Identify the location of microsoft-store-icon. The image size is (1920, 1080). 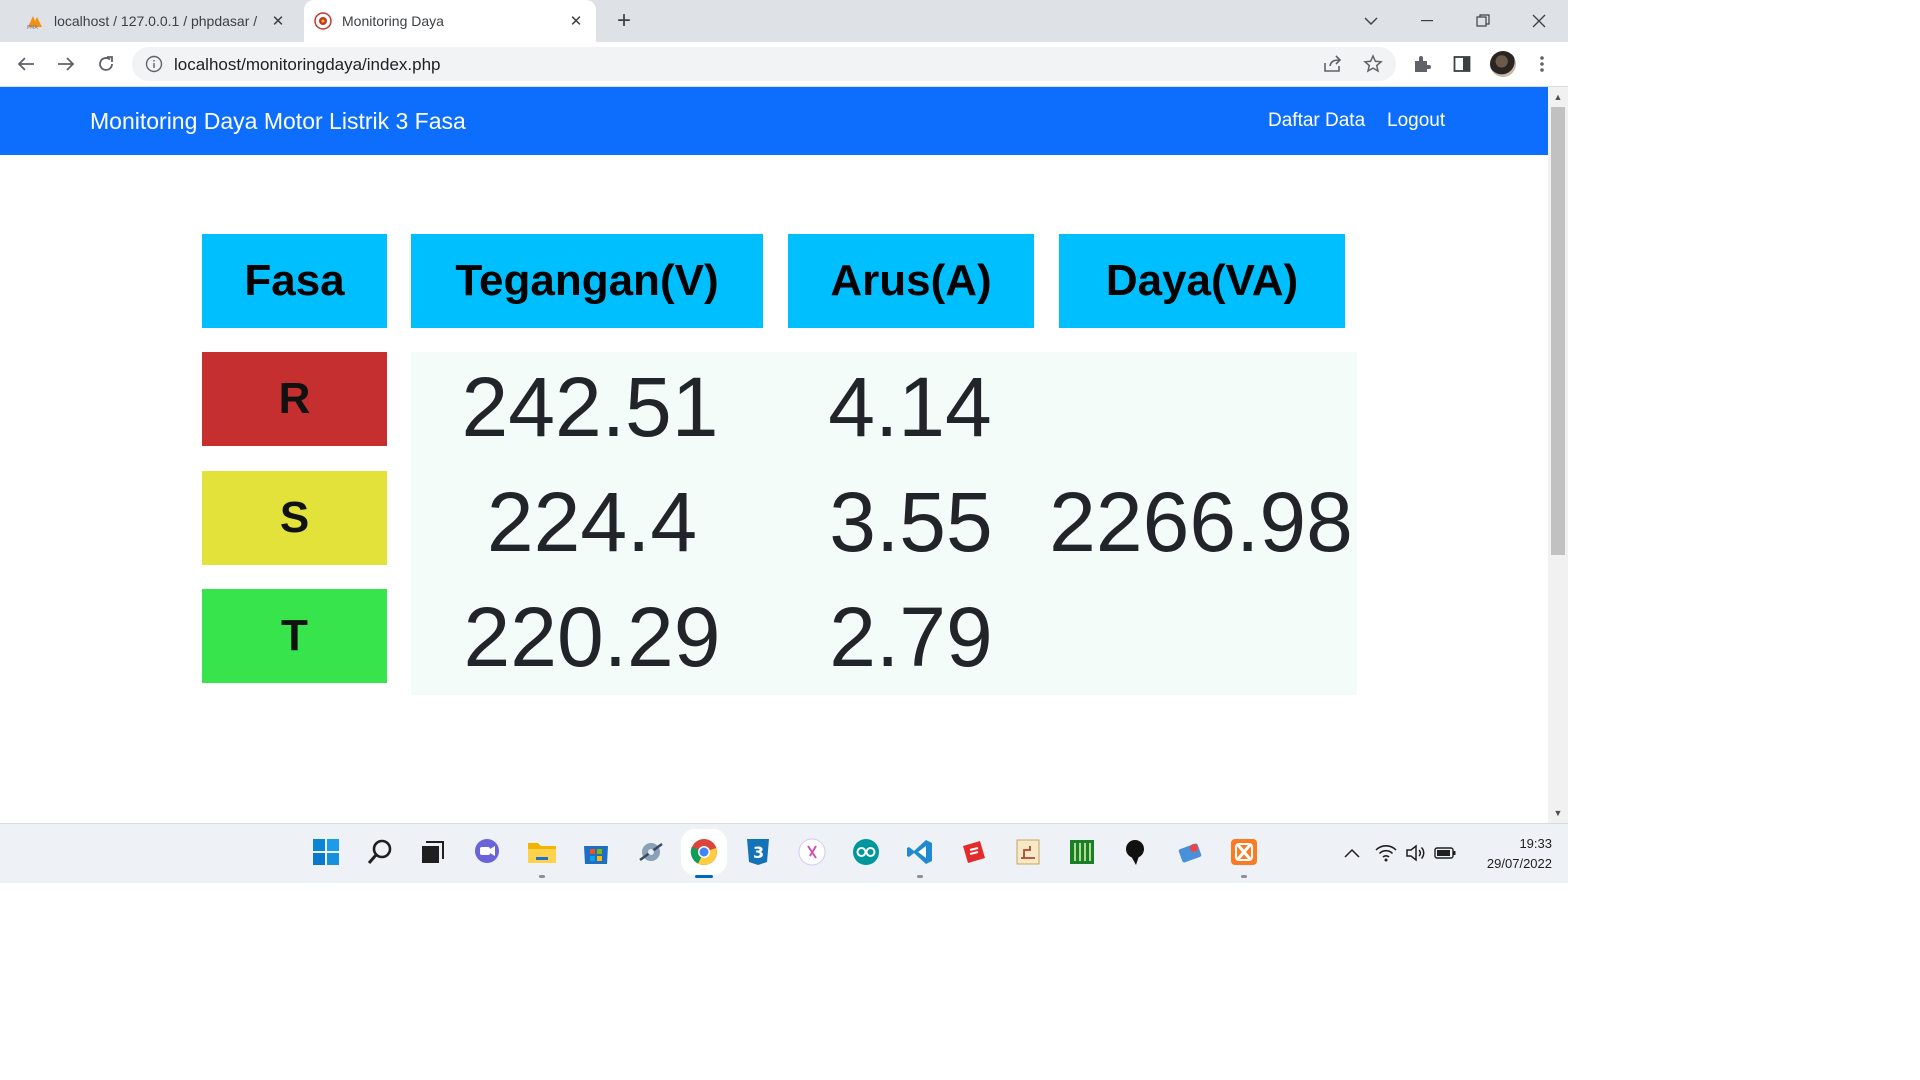
(596, 852).